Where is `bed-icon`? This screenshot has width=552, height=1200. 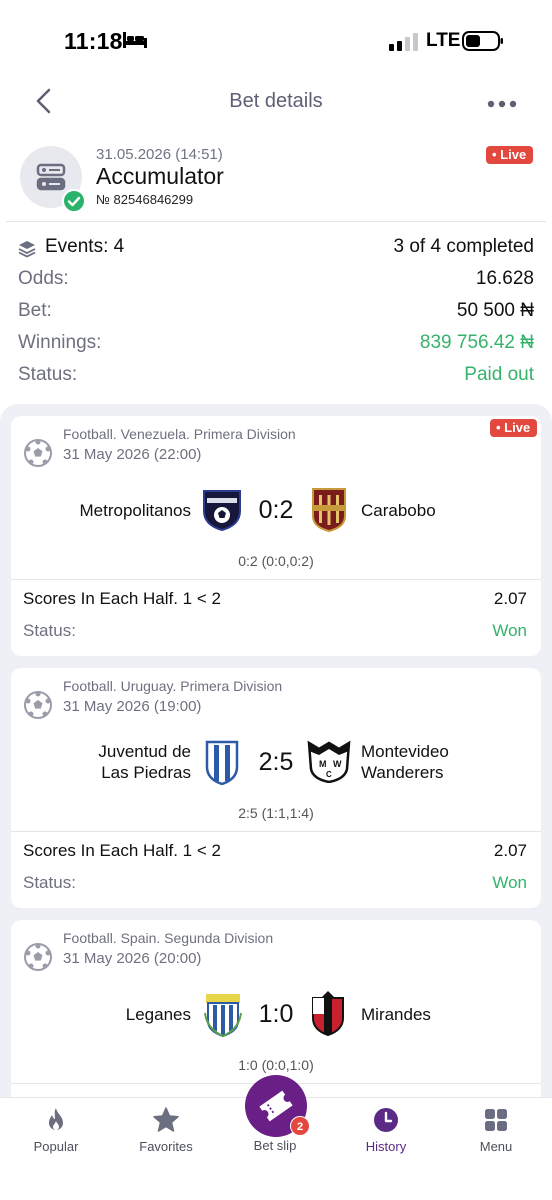 bed-icon is located at coordinates (135, 40).